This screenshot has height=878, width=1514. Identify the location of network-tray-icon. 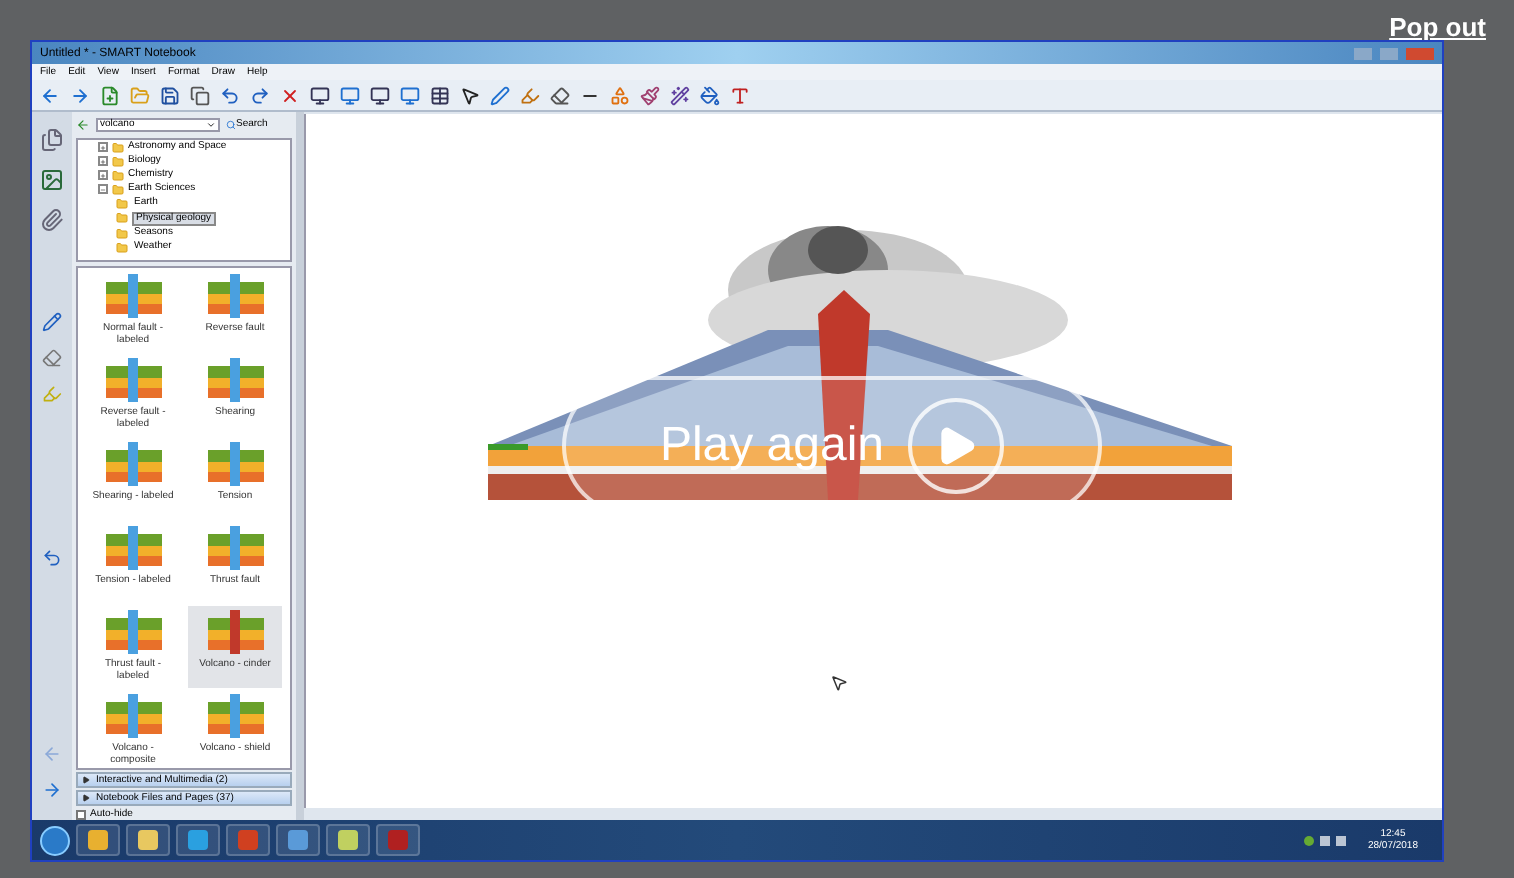
(1308, 840).